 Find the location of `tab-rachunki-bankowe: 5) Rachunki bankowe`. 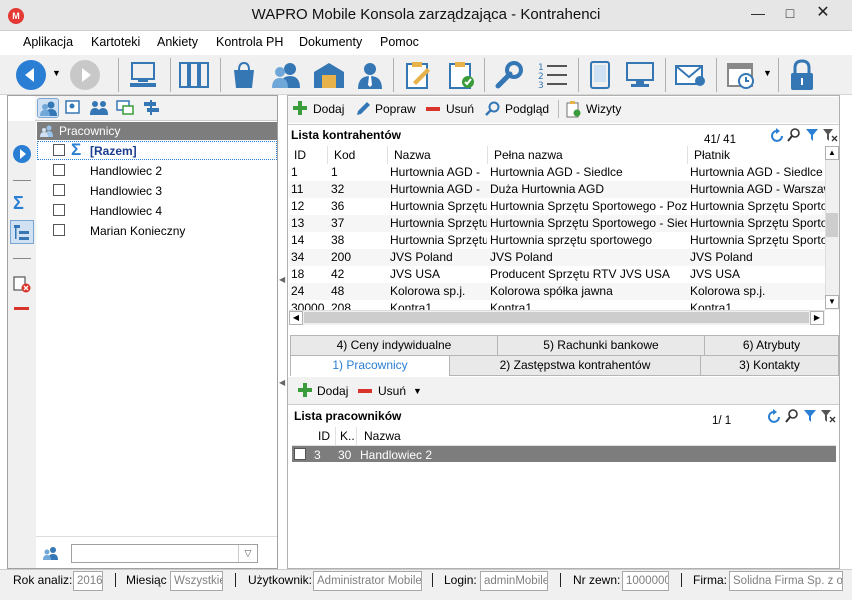

tab-rachunki-bankowe: 5) Rachunki bankowe is located at coordinates (601, 345).